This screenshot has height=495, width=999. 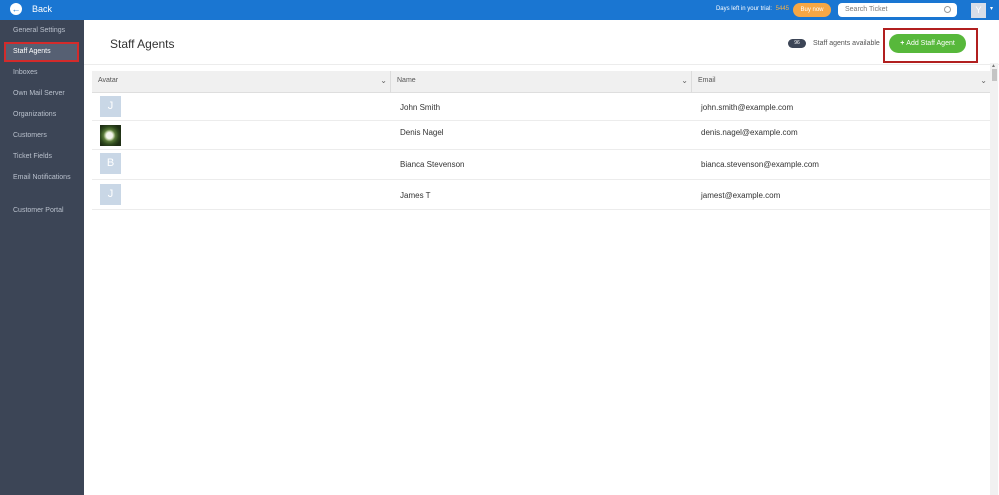 What do you see at coordinates (782, 9) in the screenshot?
I see `trial-days: 5445` at bounding box center [782, 9].